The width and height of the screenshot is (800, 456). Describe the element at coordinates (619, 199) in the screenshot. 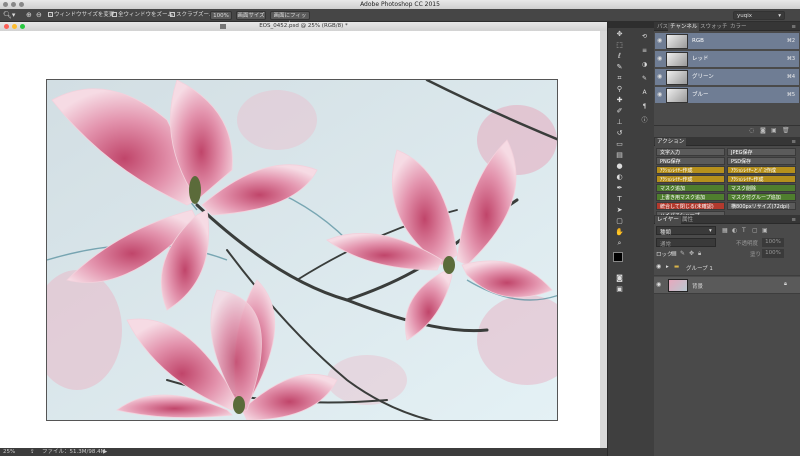

I see `type-icon: T` at that location.